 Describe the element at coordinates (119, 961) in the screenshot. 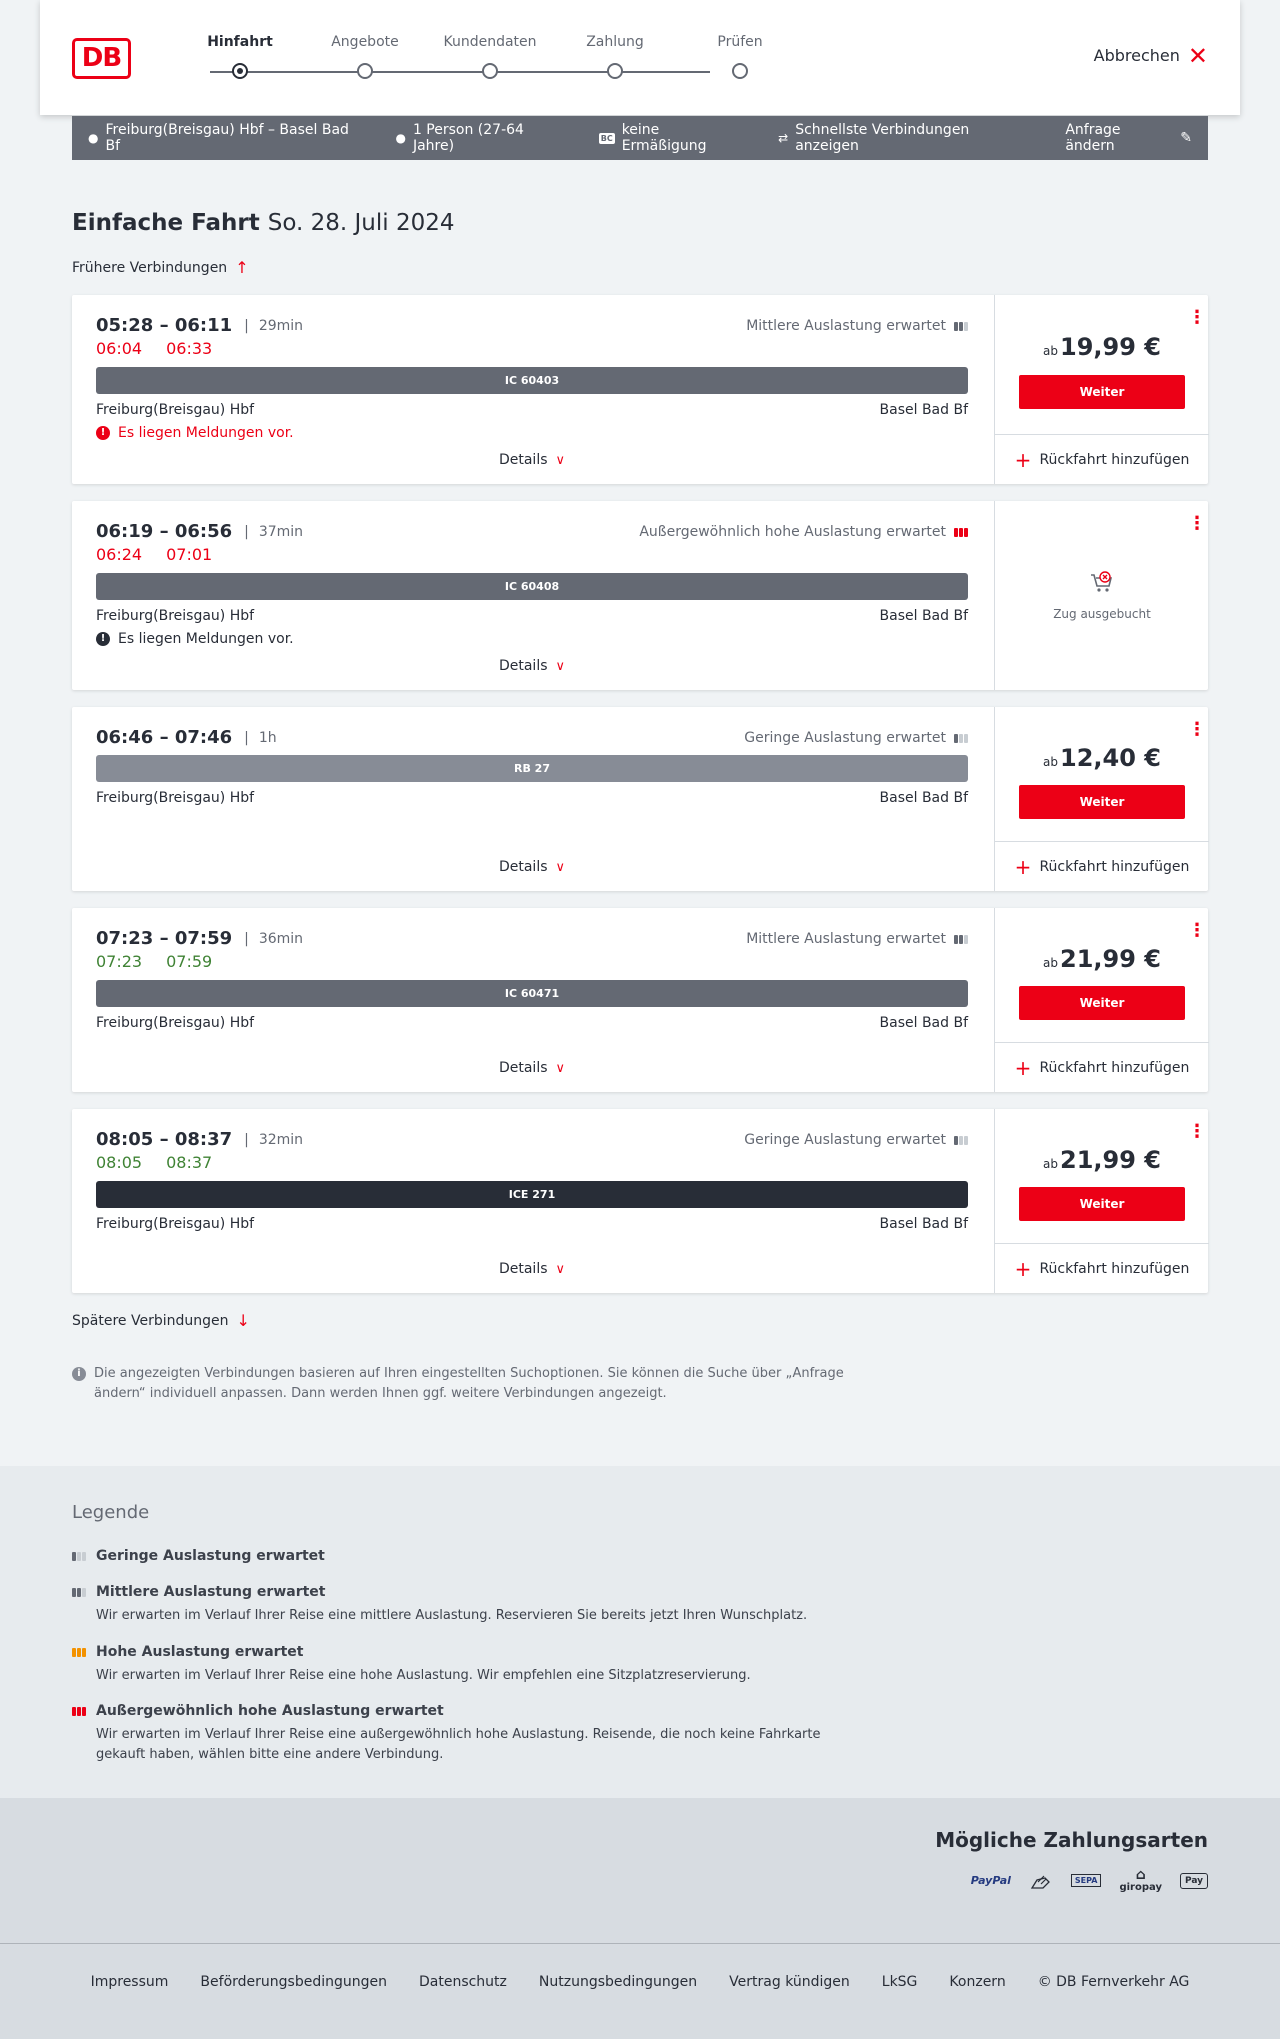

I see `realtime-departure: 07:23` at that location.